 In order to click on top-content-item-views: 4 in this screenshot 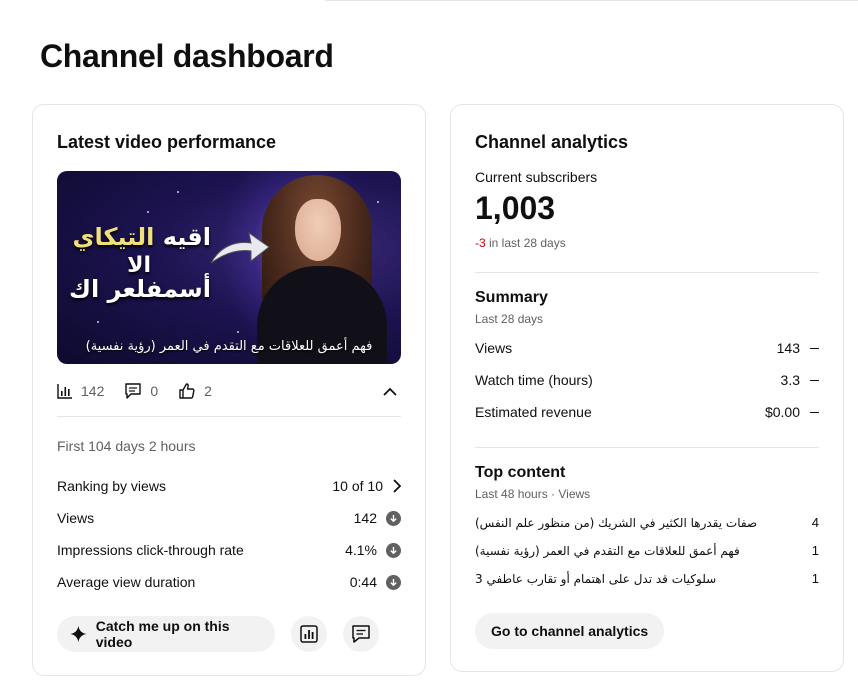, I will do `click(815, 522)`.